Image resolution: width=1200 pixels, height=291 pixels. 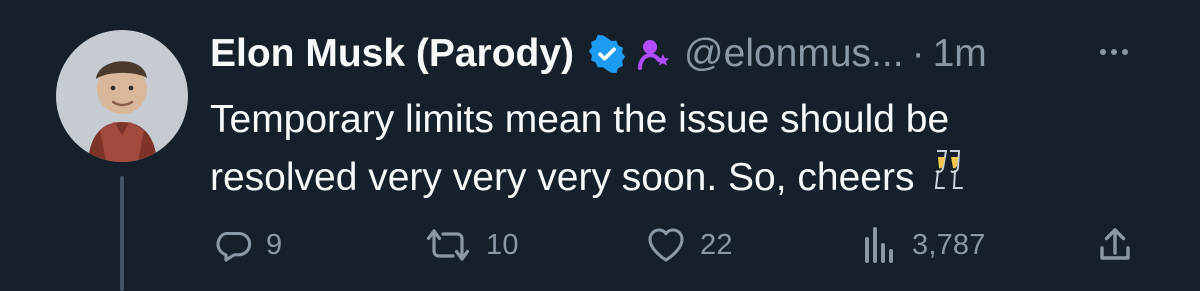 I want to click on heart-icon, so click(x=666, y=245).